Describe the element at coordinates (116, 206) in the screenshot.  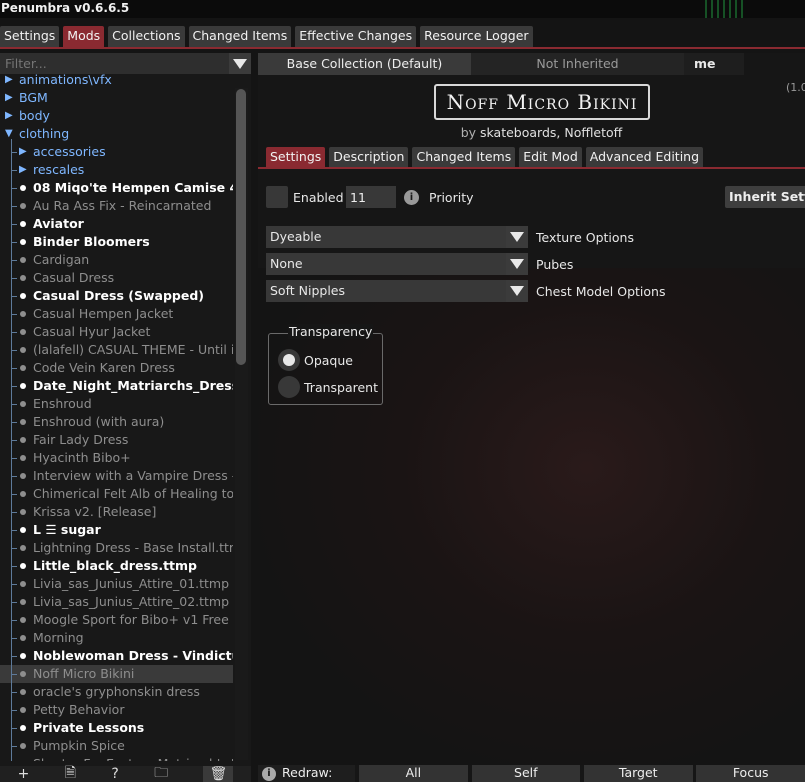
I see `mod-item: Au Ra Ass Fix - Reincarnated` at that location.